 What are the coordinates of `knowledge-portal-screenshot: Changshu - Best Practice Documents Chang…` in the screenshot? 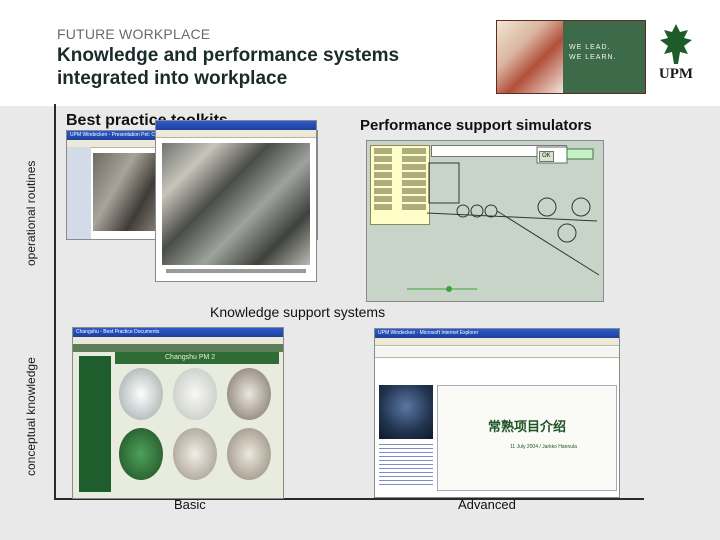 It's located at (178, 413).